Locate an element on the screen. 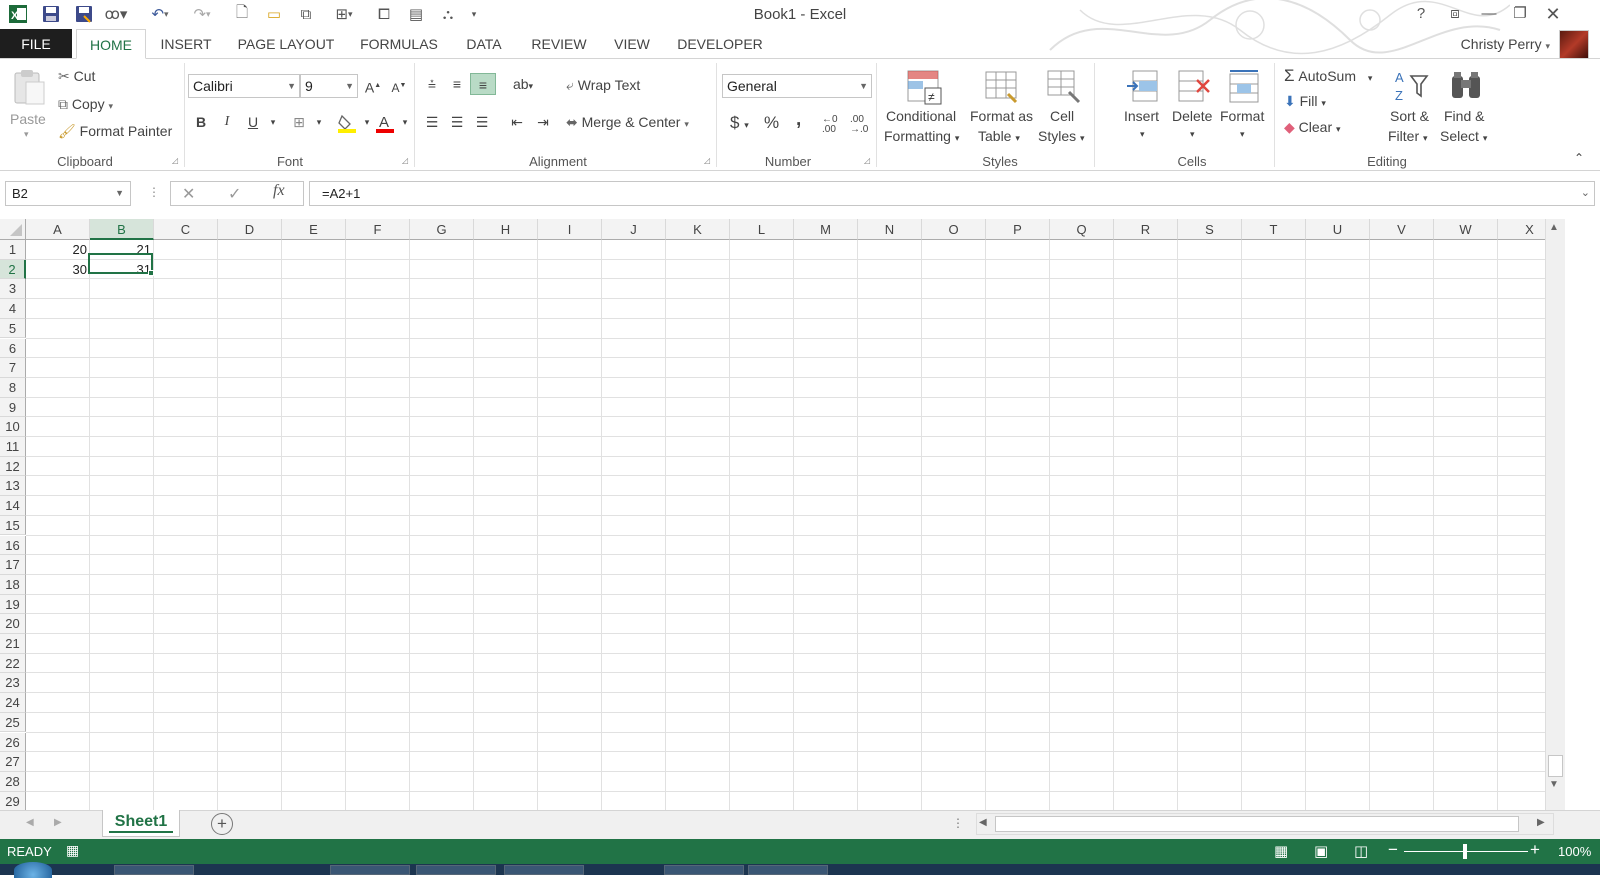  row-header: 25 is located at coordinates (13, 722).